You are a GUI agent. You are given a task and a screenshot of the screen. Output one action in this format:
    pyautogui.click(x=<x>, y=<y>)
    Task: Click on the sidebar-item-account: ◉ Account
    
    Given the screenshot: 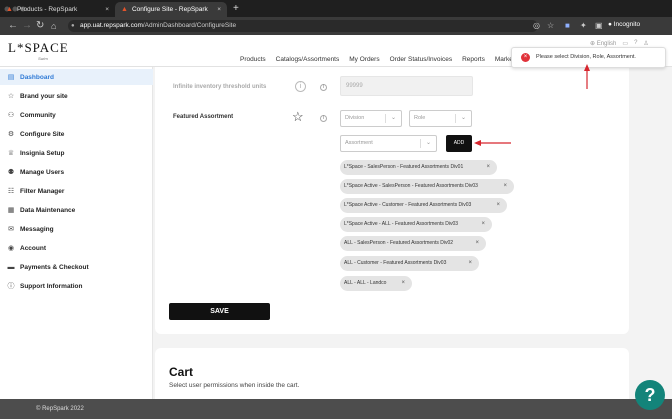 What is the action you would take?
    pyautogui.click(x=76, y=248)
    